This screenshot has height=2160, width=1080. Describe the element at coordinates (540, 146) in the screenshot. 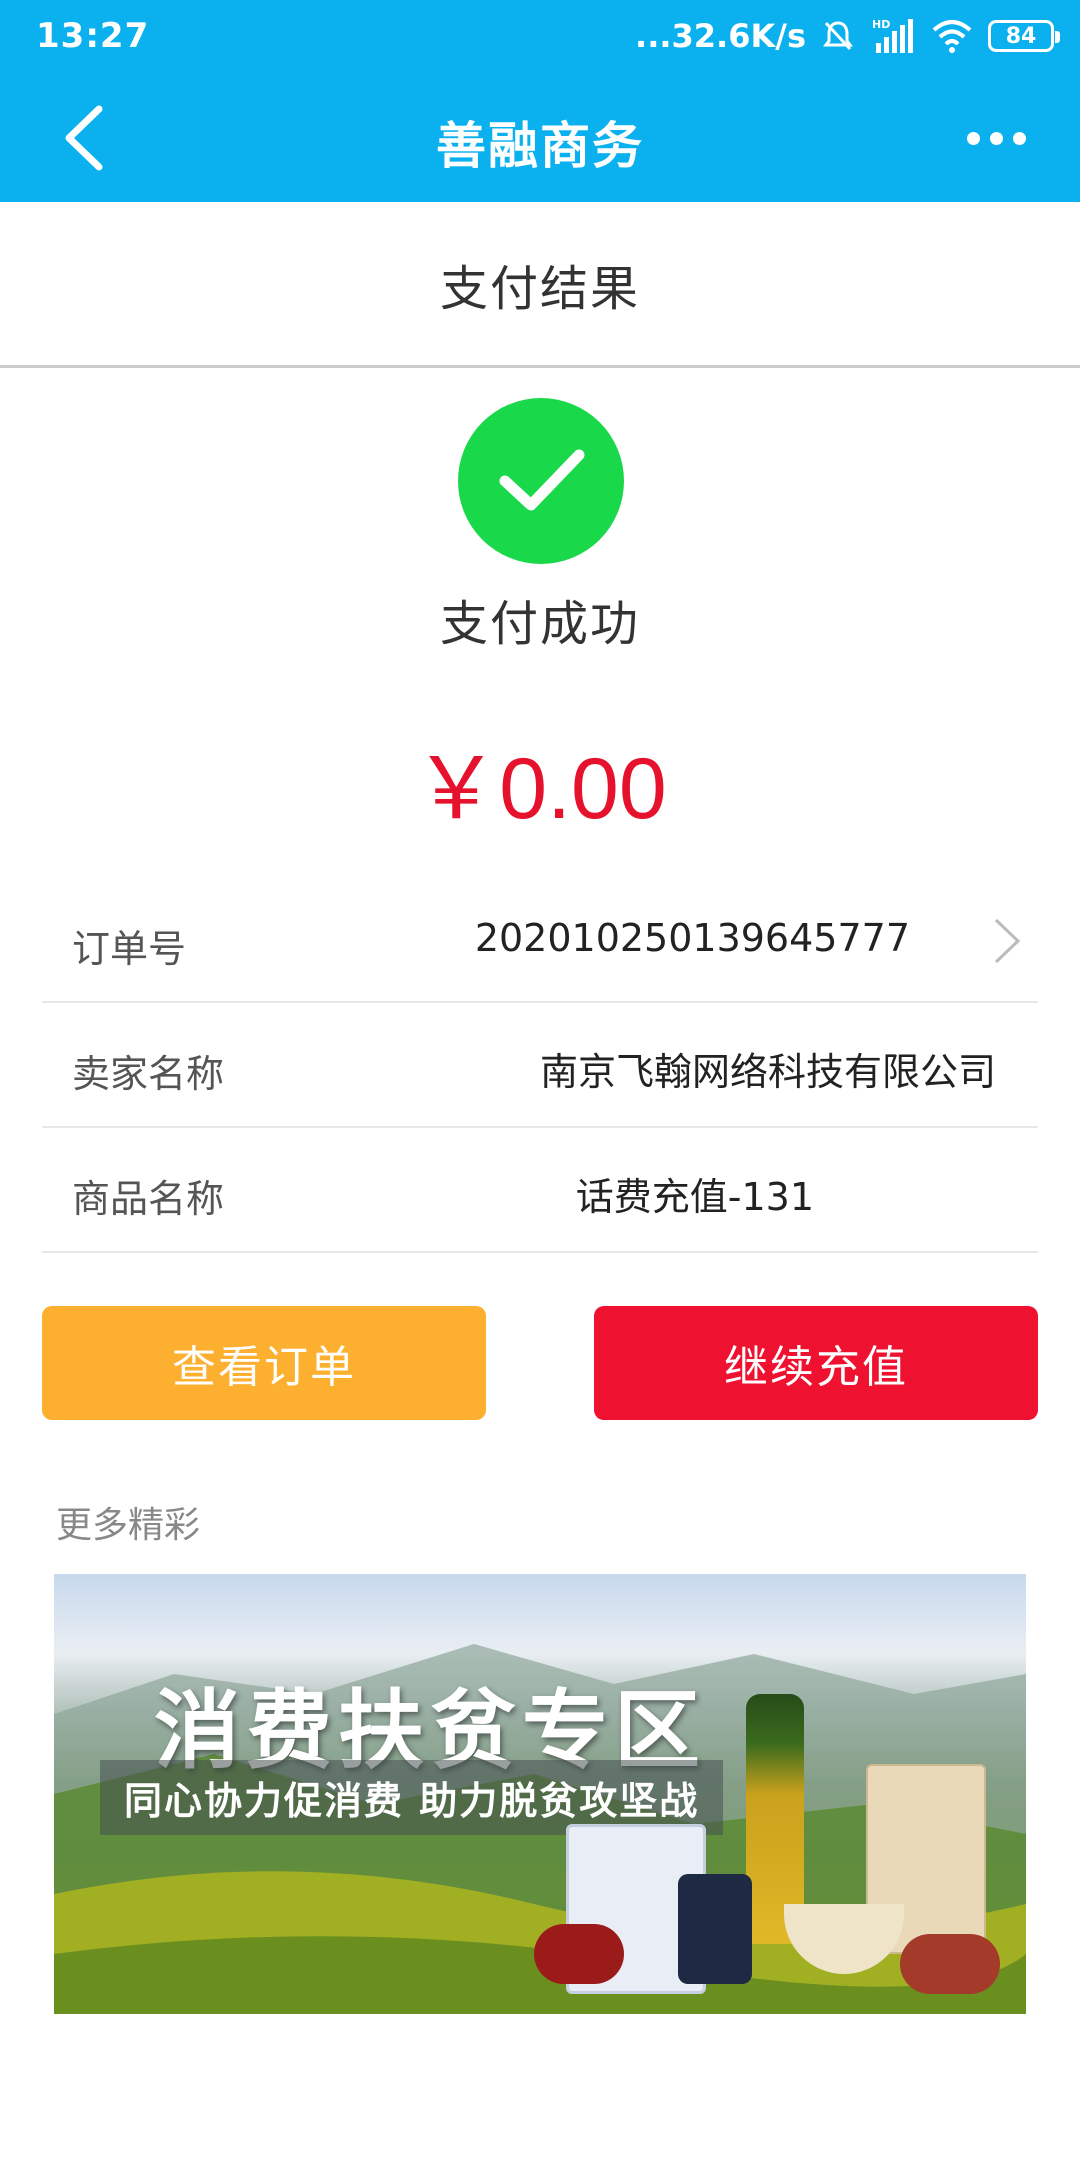

I see `app-title: 善融商务` at that location.